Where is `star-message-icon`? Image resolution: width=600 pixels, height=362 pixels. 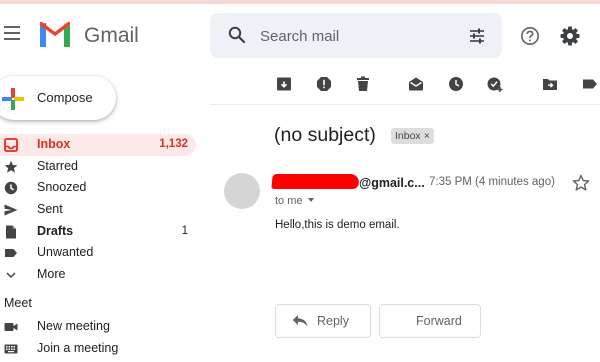 star-message-icon is located at coordinates (581, 183).